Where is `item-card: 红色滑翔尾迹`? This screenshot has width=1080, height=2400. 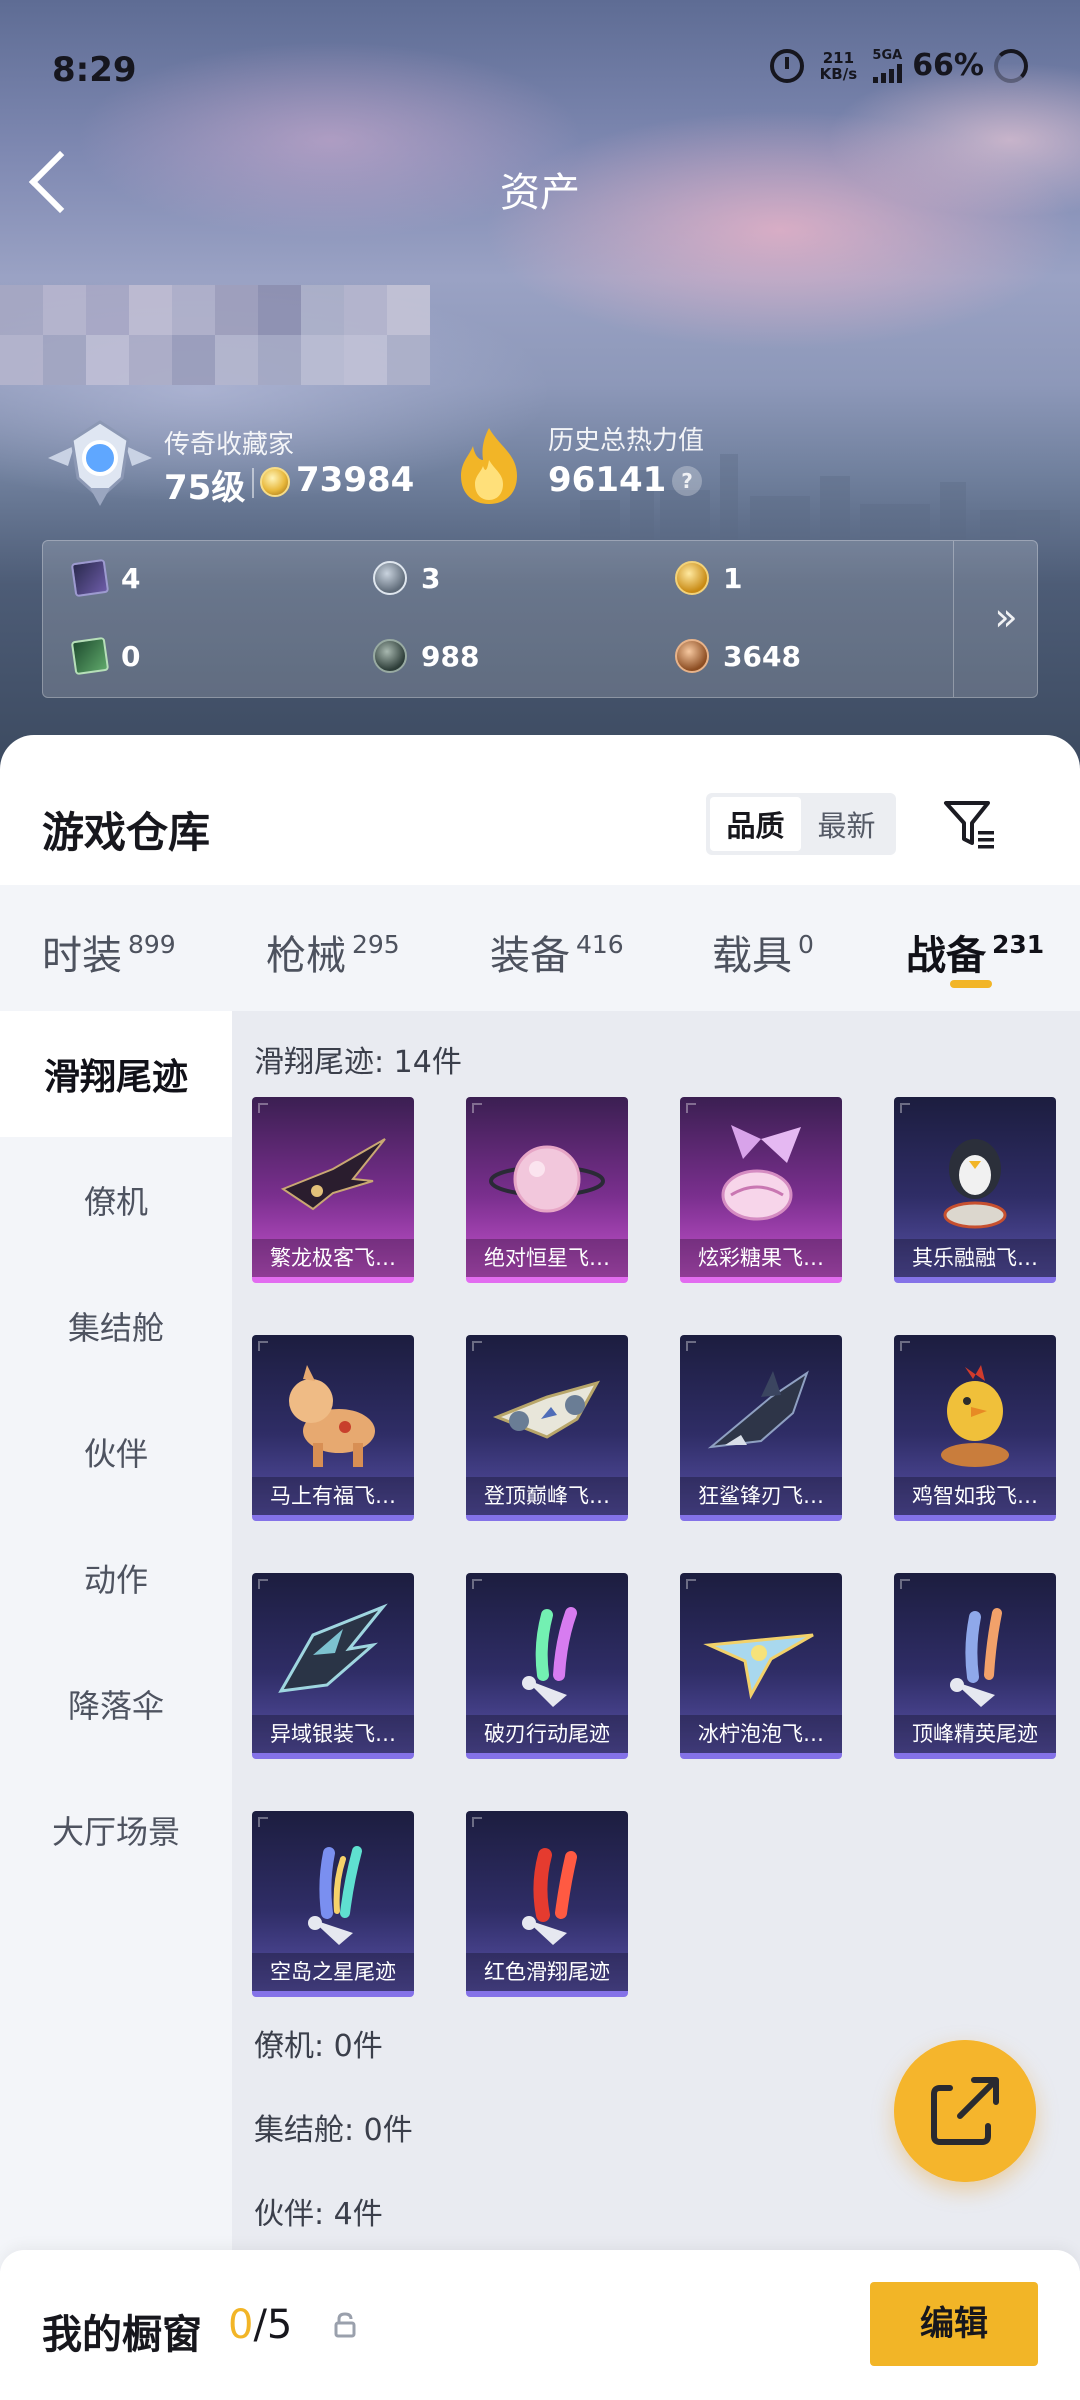
item-card: 红色滑翔尾迹 is located at coordinates (547, 1904).